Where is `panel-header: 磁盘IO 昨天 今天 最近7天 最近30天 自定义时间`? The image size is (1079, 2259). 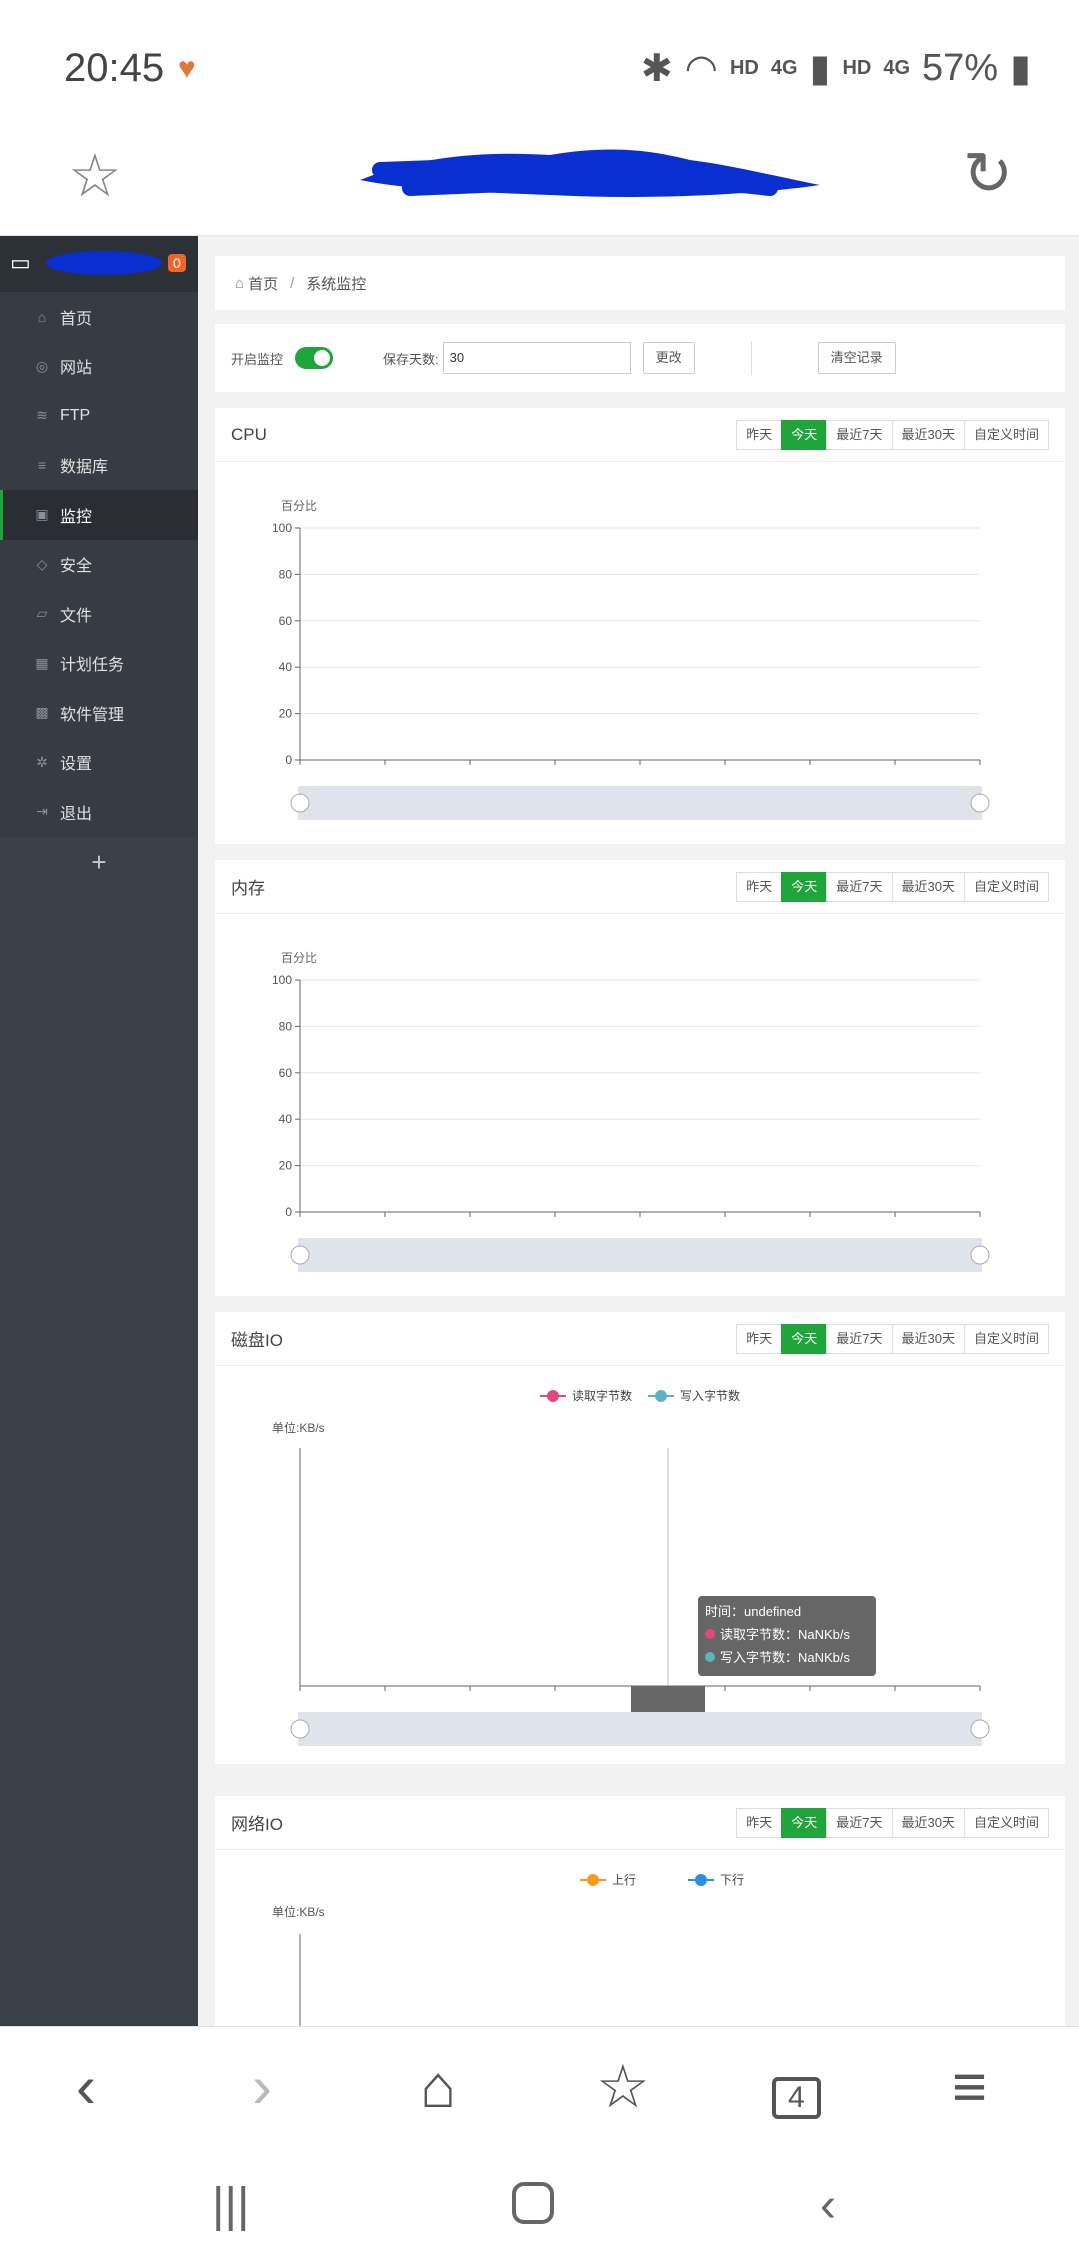
panel-header: 磁盘IO 昨天 今天 最近7天 最近30天 自定义时间 is located at coordinates (640, 1339).